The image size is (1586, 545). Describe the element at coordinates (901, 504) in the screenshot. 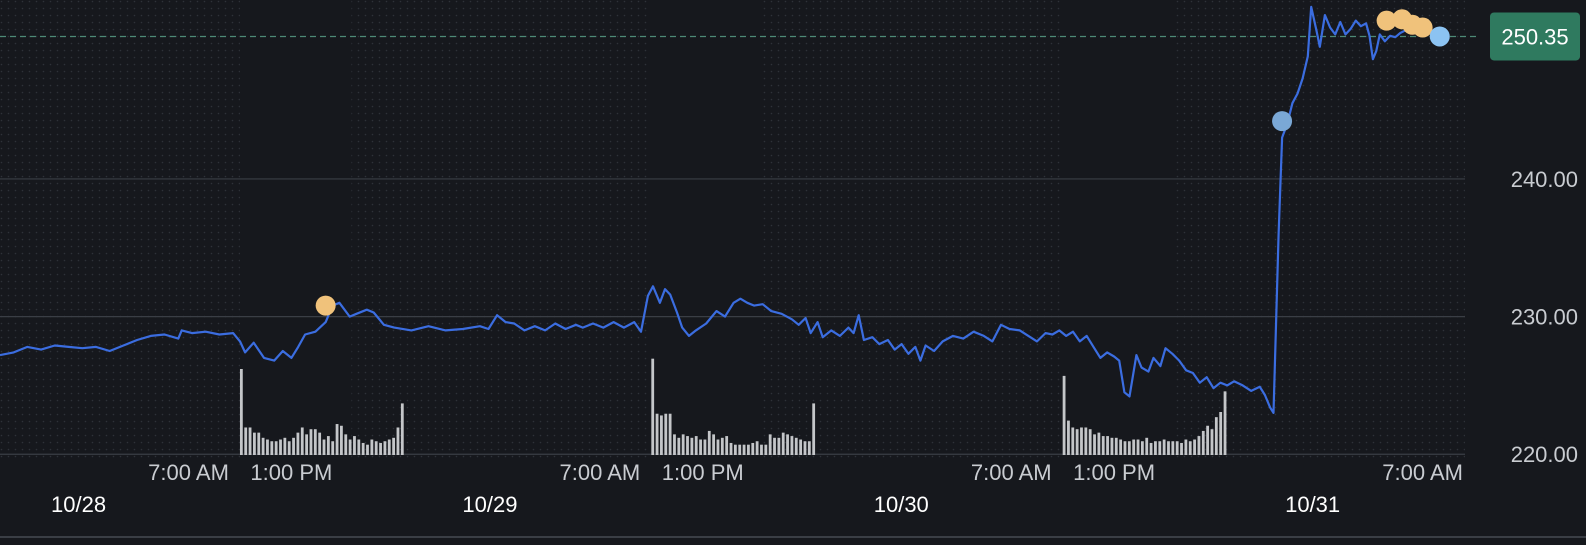

I see `x-date-label: 10/30` at that location.